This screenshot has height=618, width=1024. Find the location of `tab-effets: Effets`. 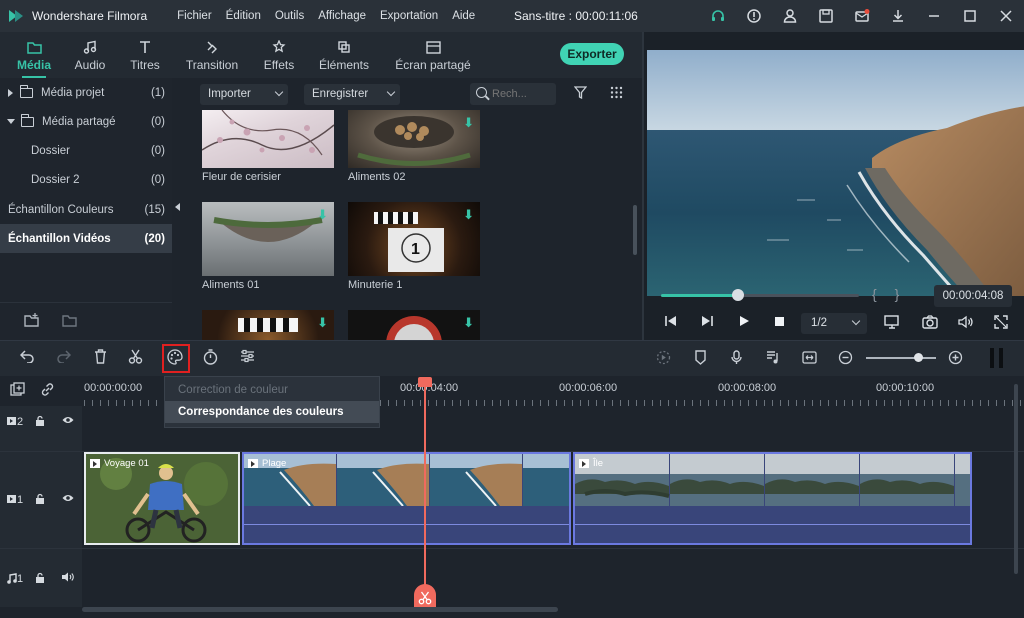

tab-effets: Effets is located at coordinates (279, 55).